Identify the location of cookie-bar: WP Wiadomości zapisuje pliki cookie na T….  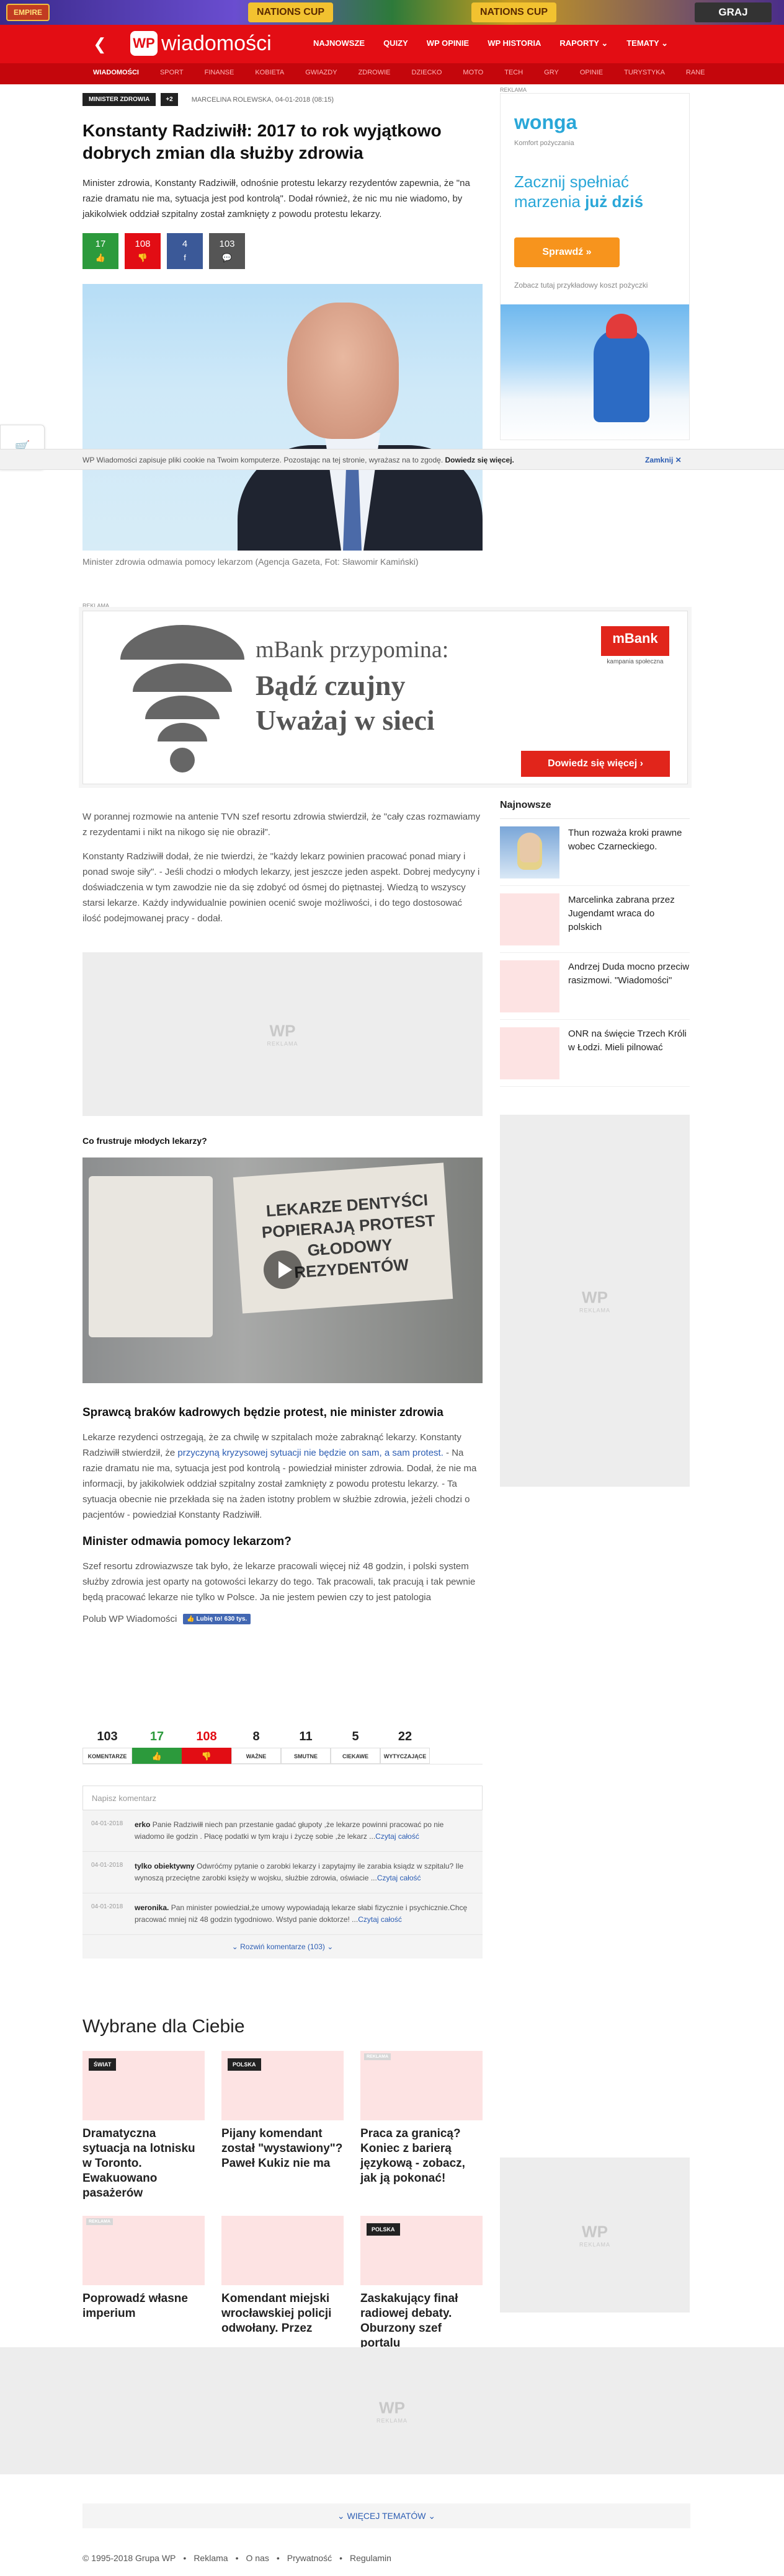
(392, 460).